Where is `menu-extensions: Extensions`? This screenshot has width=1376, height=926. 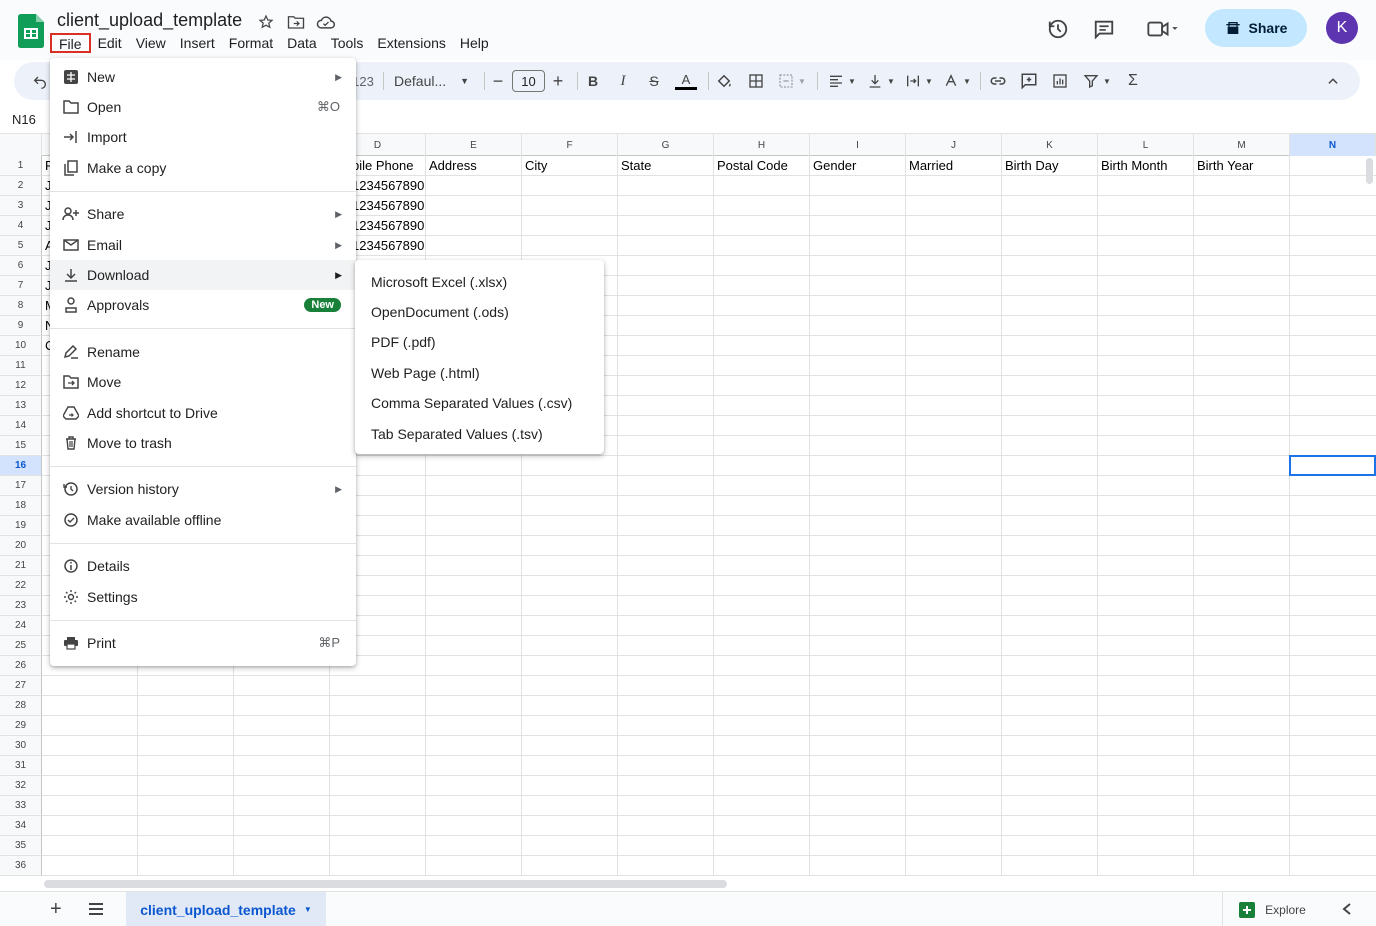 menu-extensions: Extensions is located at coordinates (411, 43).